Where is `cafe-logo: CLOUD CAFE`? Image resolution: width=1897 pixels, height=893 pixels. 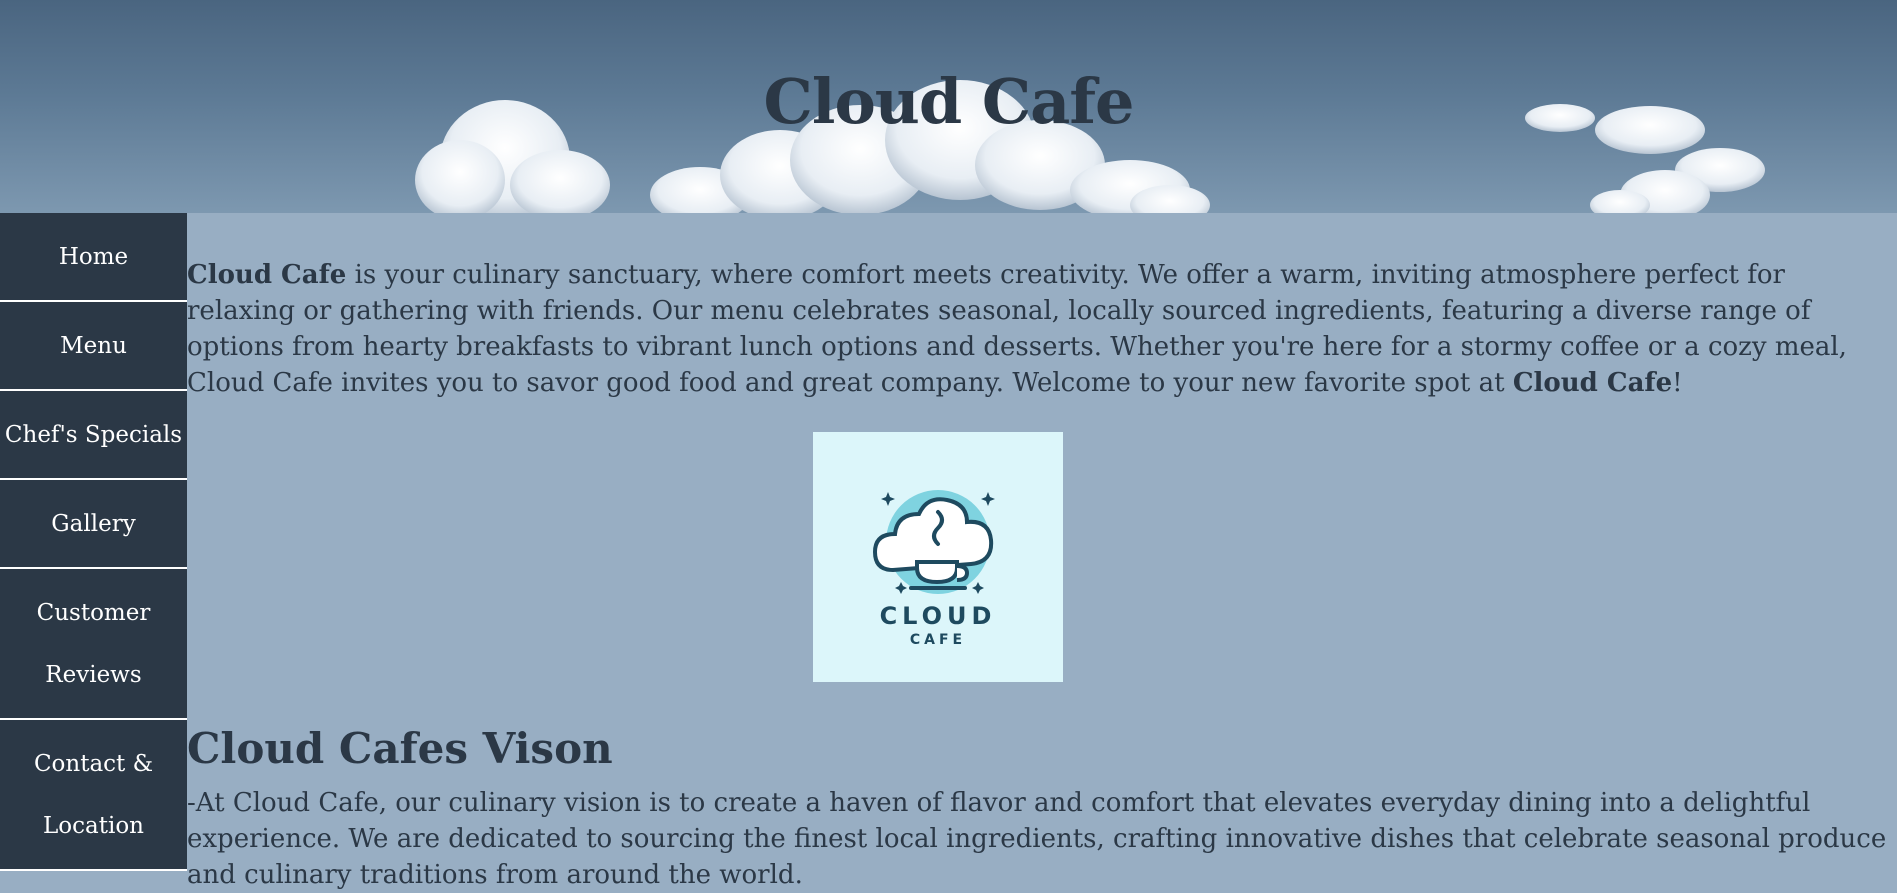
cafe-logo: CLOUD CAFE is located at coordinates (938, 557).